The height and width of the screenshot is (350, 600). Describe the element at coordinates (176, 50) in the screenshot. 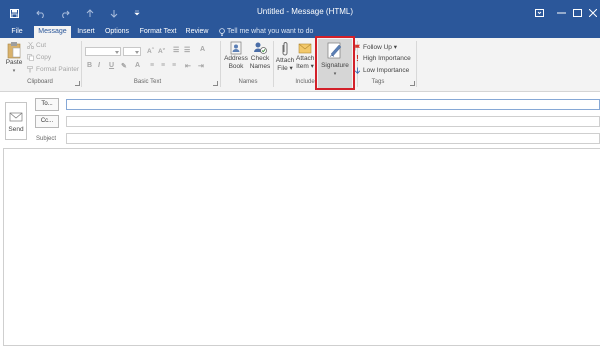

I see `bullets-icon: ☰` at that location.